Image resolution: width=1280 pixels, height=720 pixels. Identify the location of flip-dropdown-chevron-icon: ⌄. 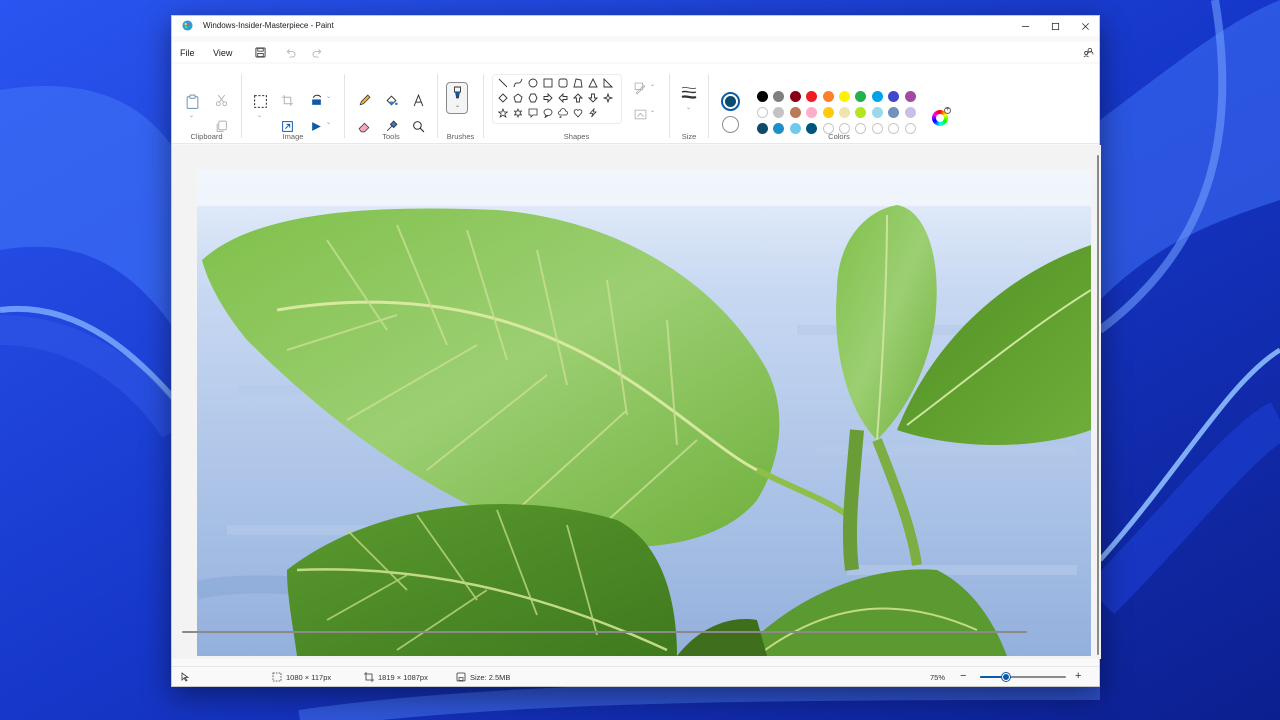
(328, 122).